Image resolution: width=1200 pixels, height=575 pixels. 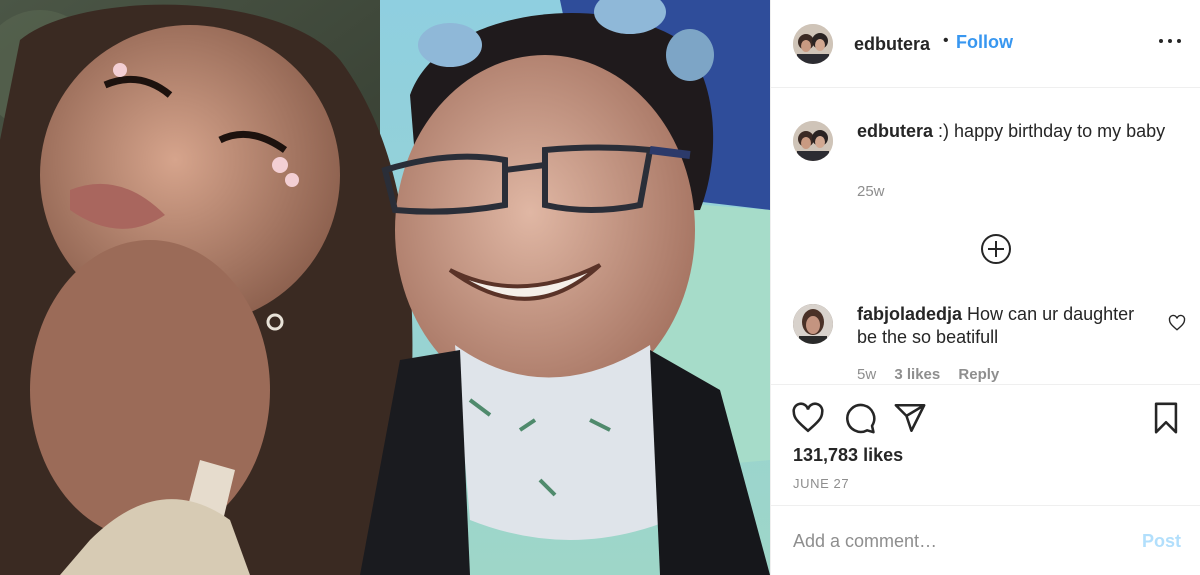 I want to click on follow-button: Follow, so click(x=984, y=42).